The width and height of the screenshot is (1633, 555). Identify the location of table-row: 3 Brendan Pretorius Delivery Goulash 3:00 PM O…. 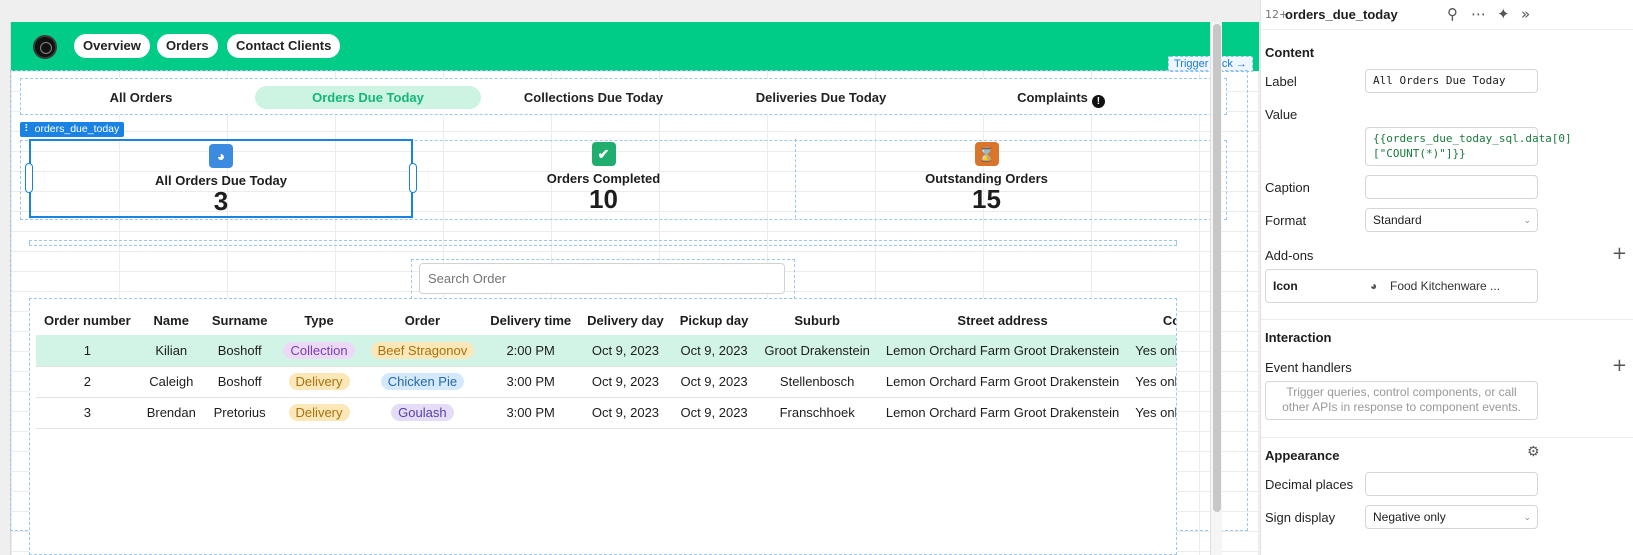
(606, 413).